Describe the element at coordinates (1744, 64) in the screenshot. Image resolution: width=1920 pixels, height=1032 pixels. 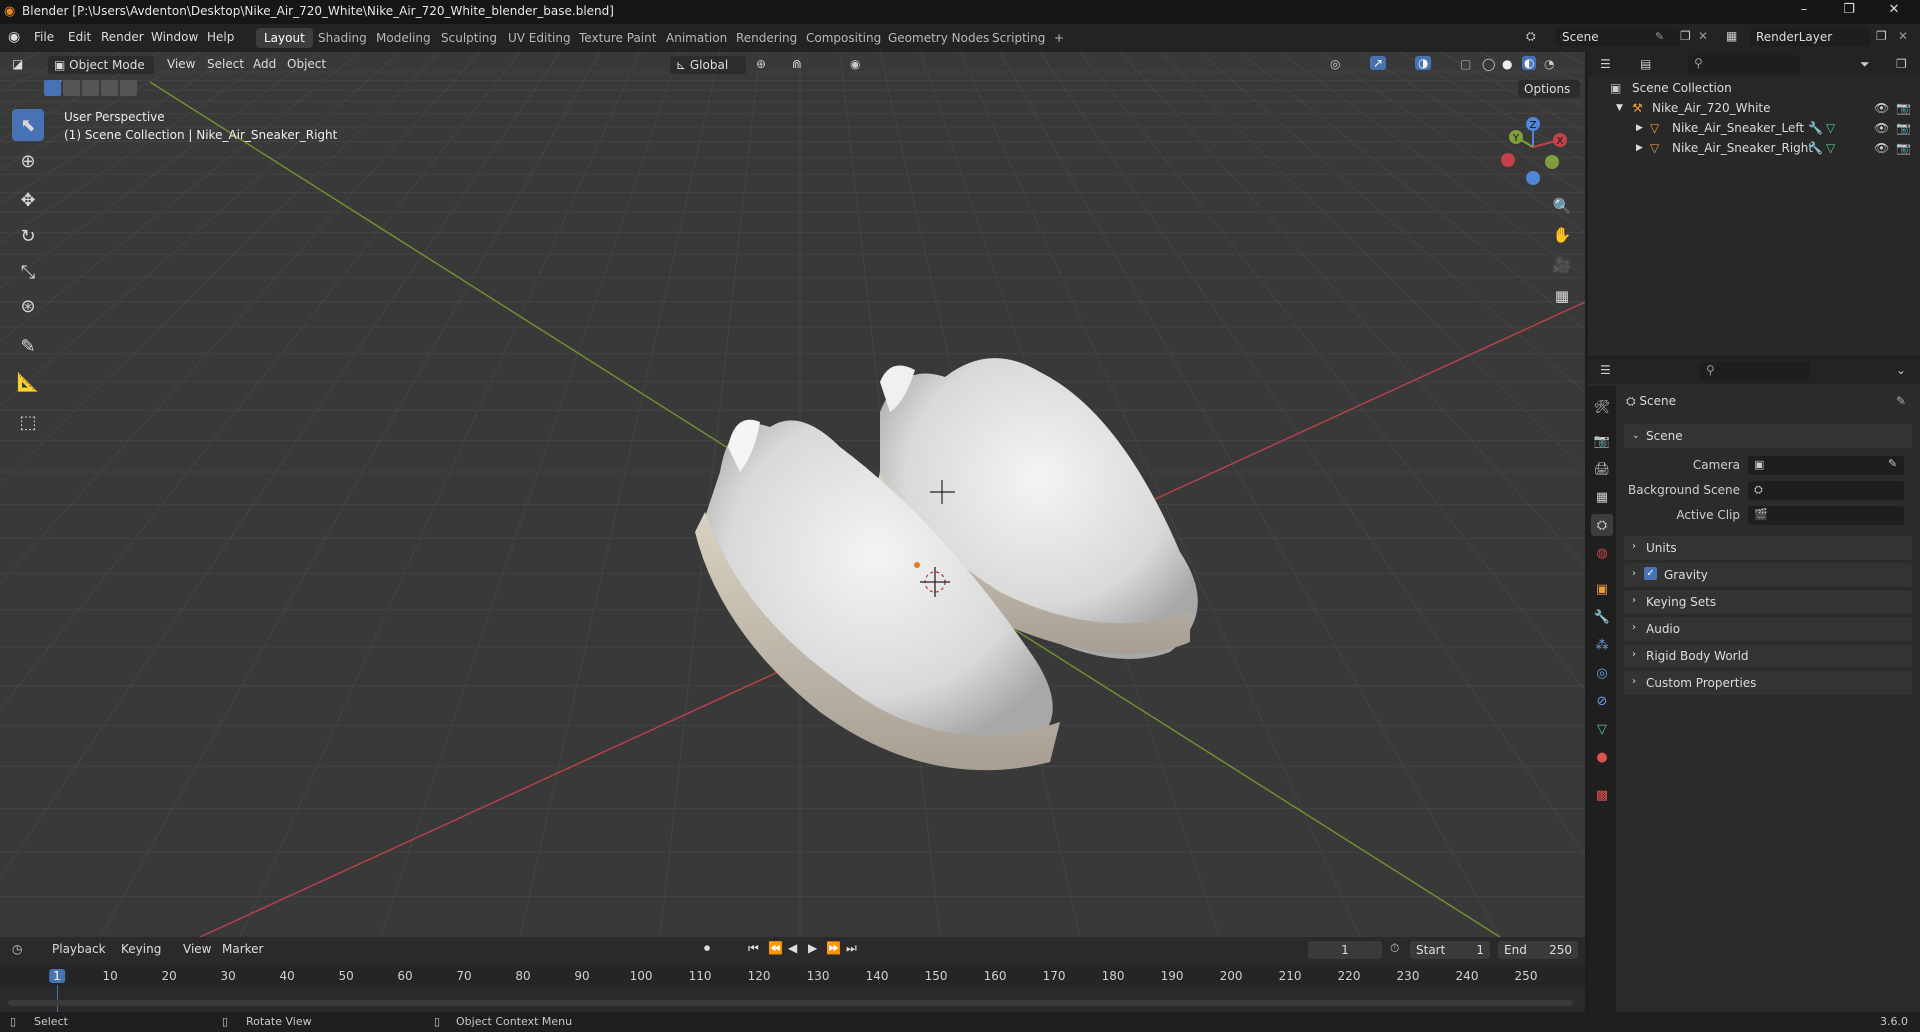
I see `outliner-search-input: ⚲` at that location.